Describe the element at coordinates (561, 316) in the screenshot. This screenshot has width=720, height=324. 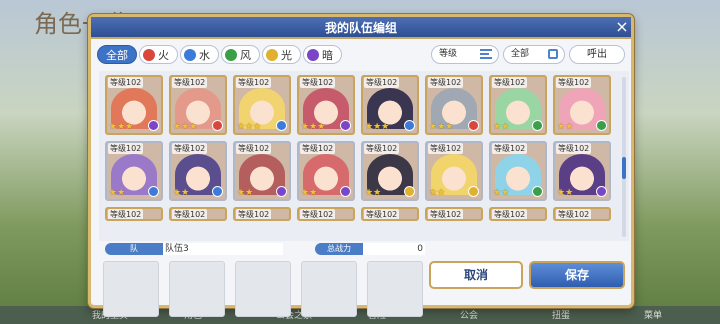
I see `bottom-nav-item: 扭蛋` at that location.